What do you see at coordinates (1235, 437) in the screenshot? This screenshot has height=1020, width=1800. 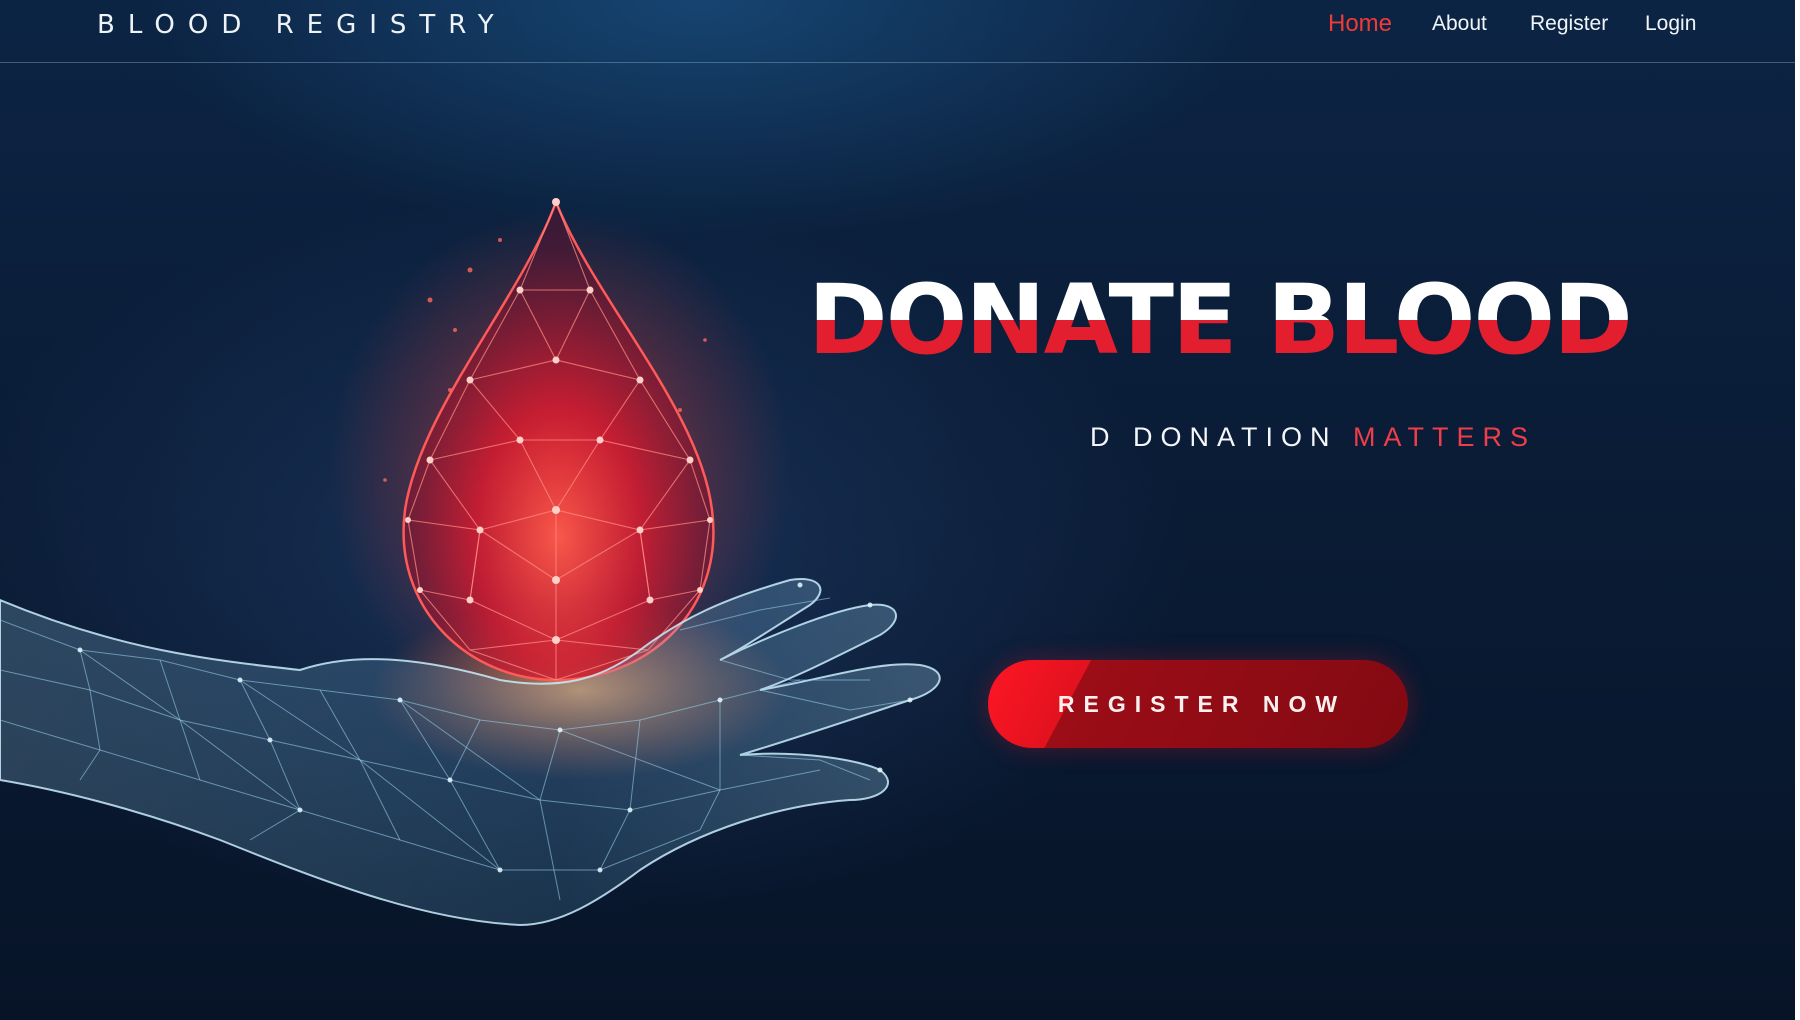 I see `tagline-word-donation: DONATION` at bounding box center [1235, 437].